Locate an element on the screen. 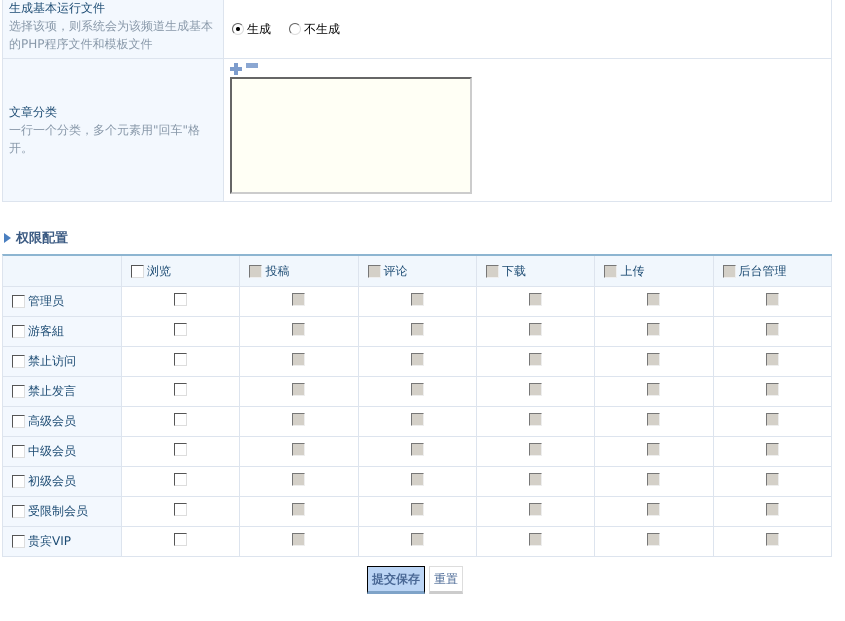  reset-button: 重置 is located at coordinates (446, 580).